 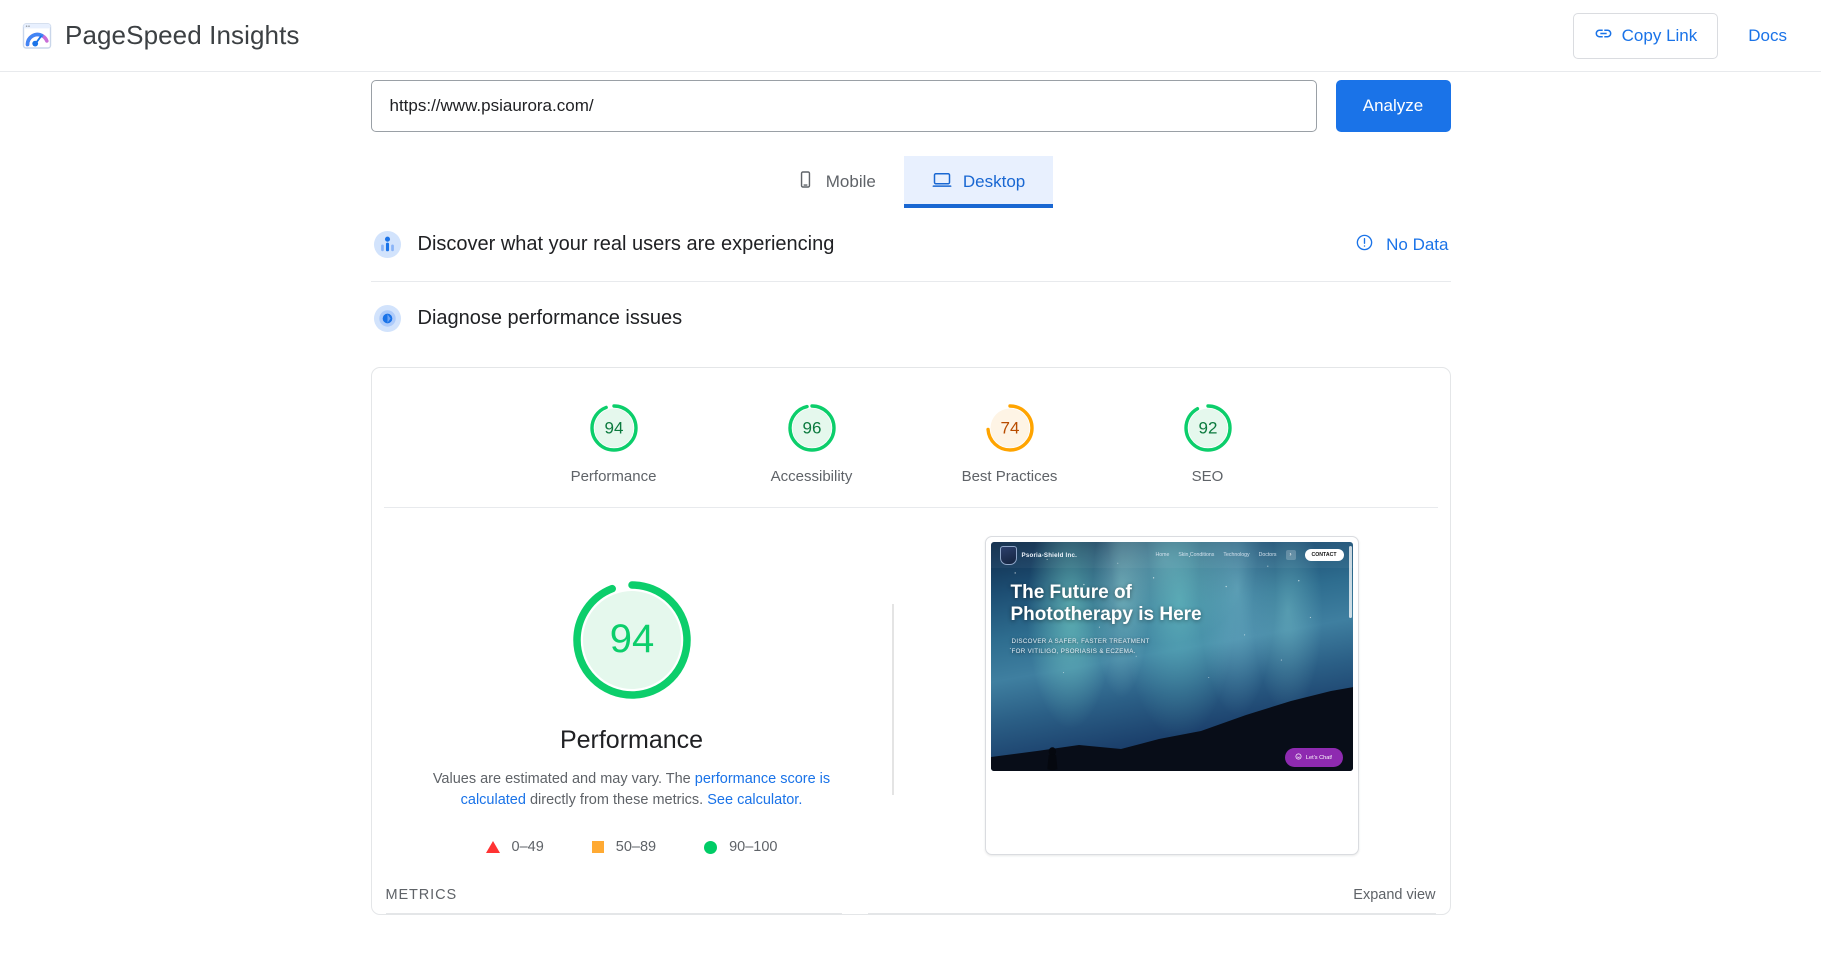 I want to click on gauge-ring-best-practices: 74, so click(x=1010, y=428).